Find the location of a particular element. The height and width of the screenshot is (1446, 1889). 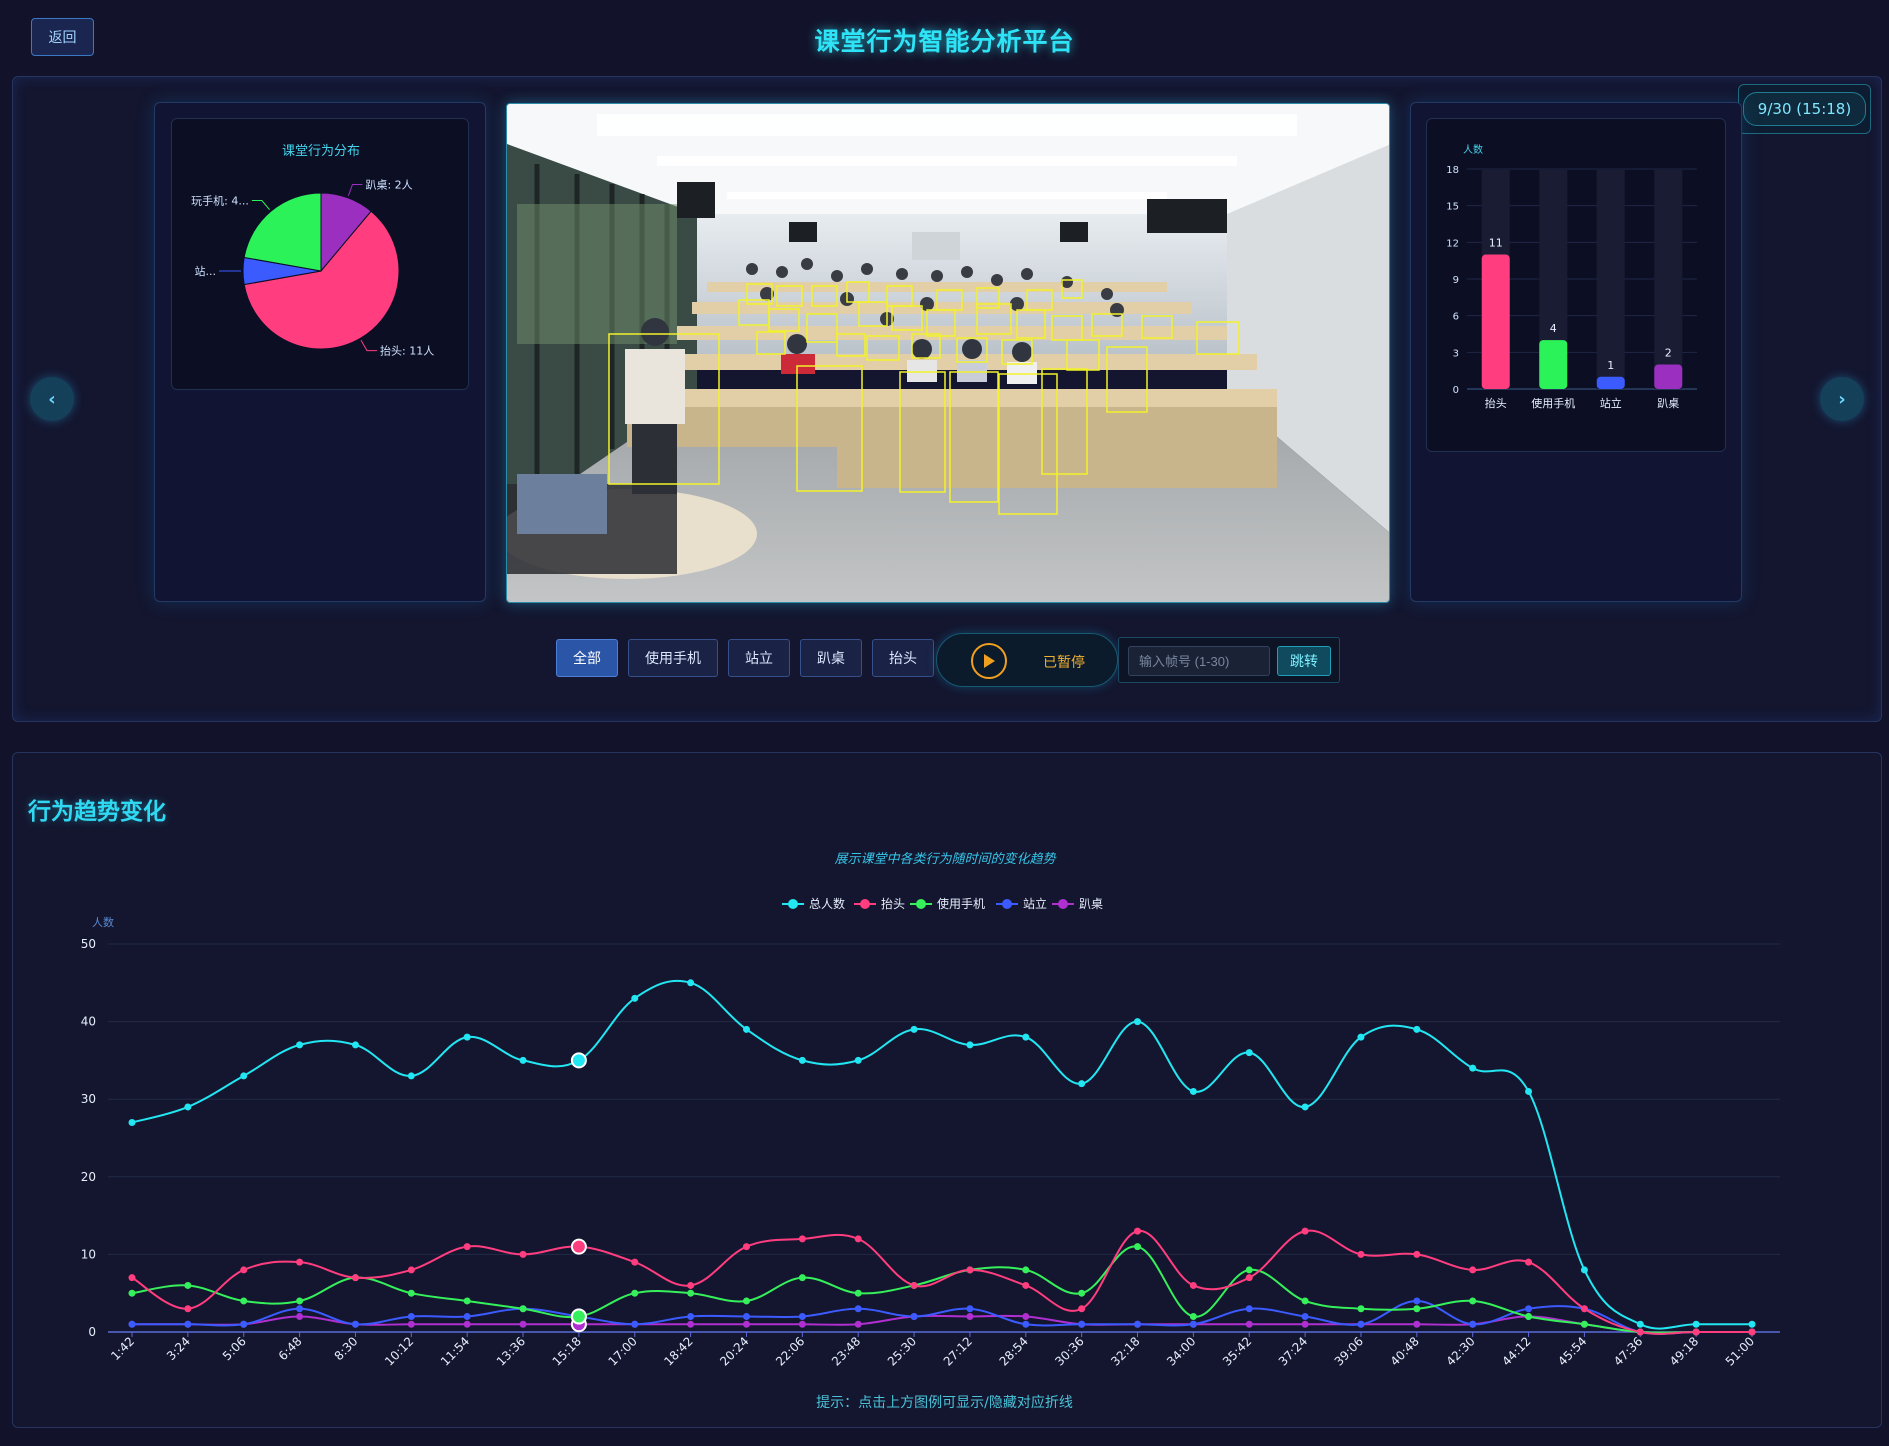

legend-item: 抬头 is located at coordinates (879, 904).